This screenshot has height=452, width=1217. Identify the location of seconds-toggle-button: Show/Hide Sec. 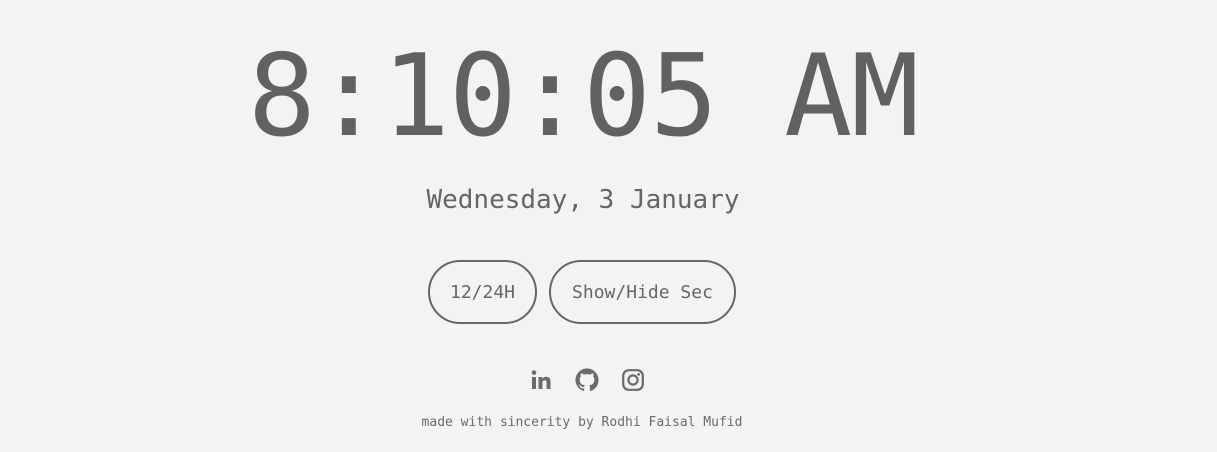
(642, 292).